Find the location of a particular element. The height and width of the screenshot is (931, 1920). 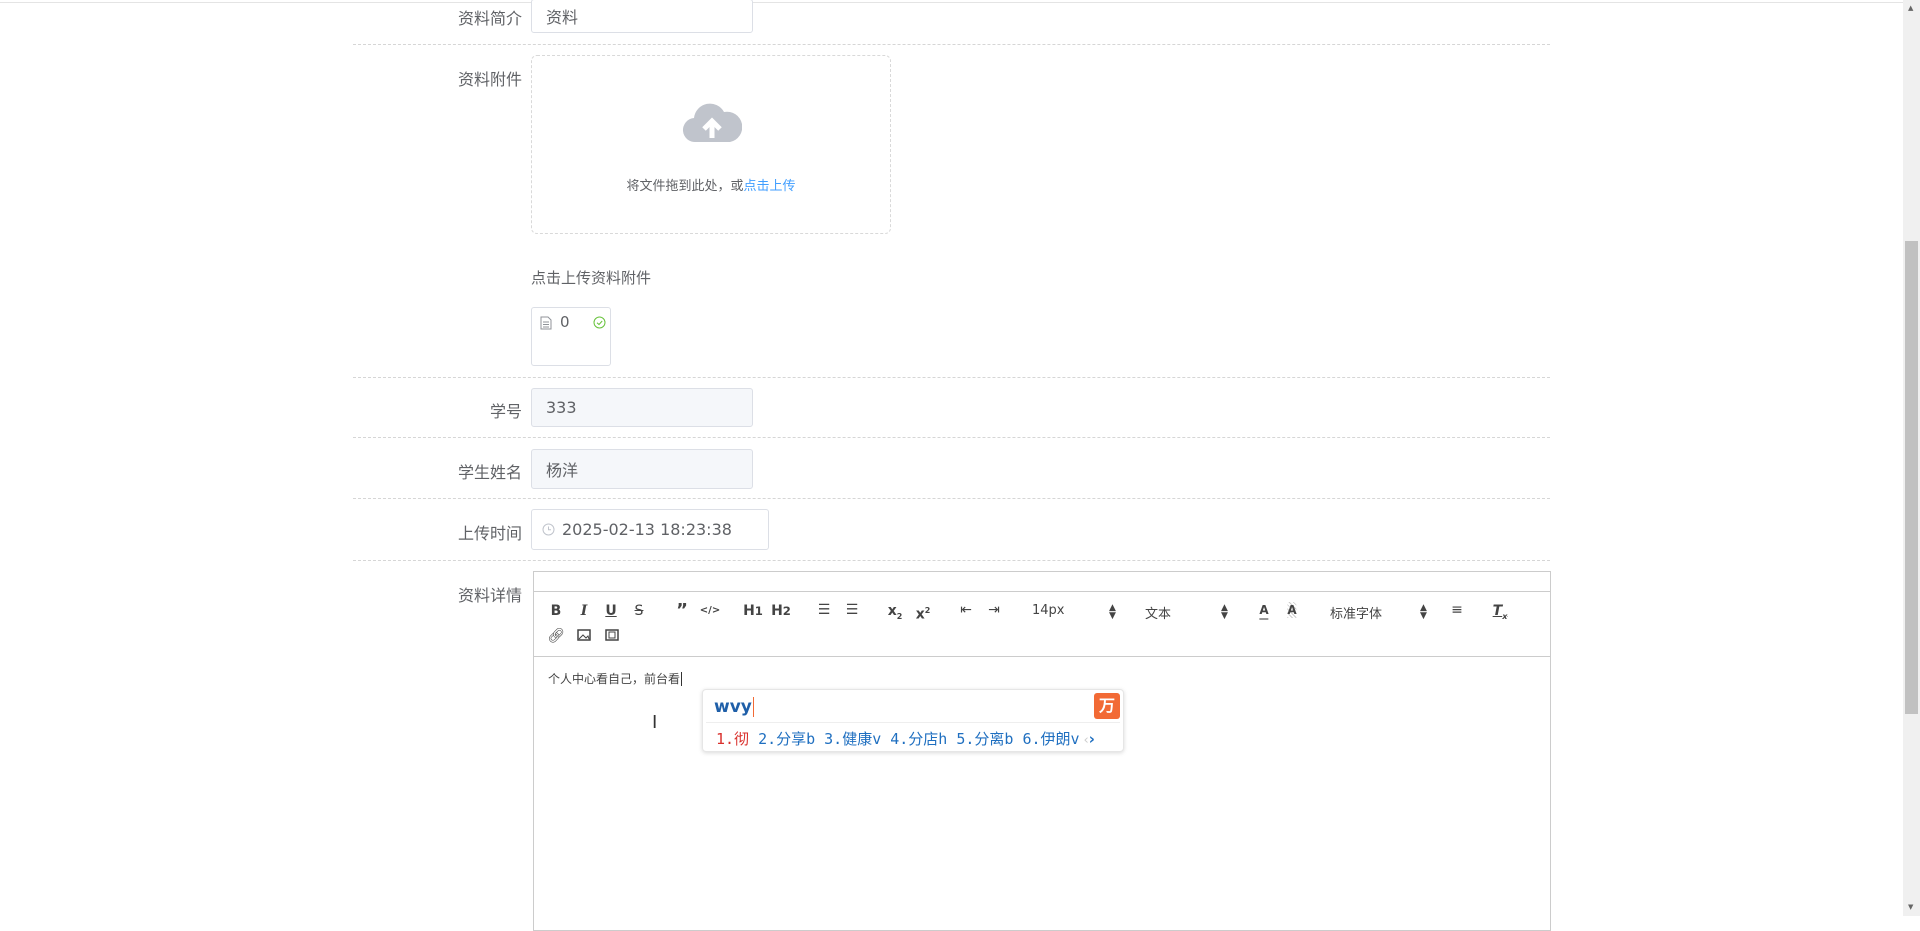

image-icon is located at coordinates (584, 635).